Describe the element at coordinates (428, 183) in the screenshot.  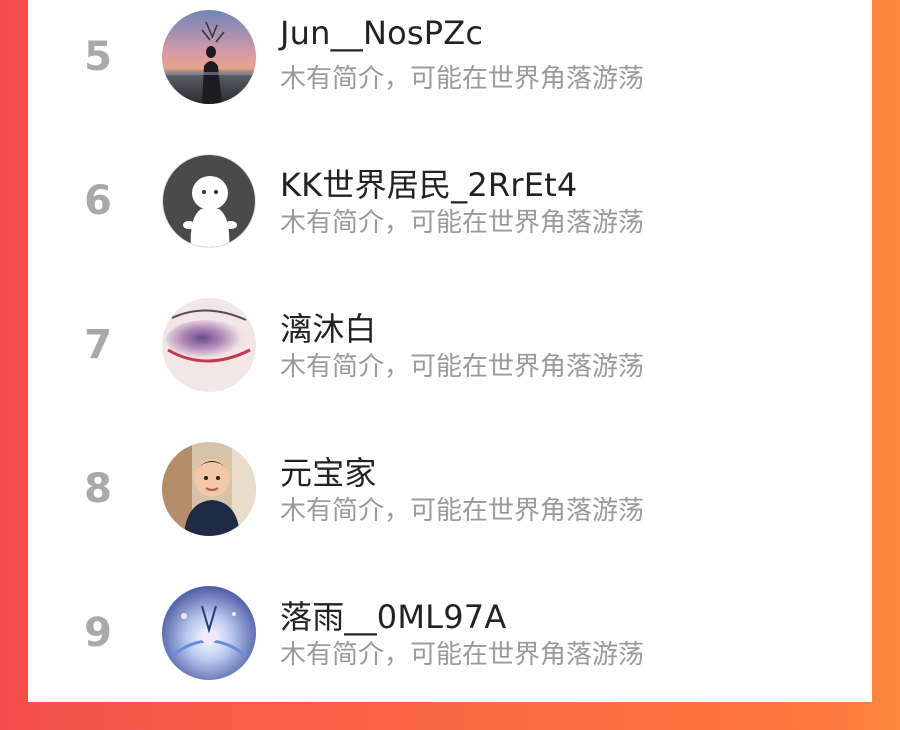
I see `user-name: KK世界居民_2RrEt4` at that location.